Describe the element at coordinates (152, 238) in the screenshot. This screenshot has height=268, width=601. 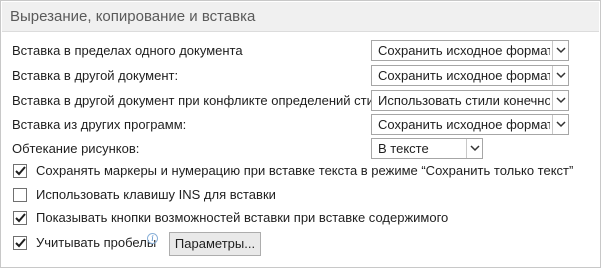
I see `info-icon: i` at that location.